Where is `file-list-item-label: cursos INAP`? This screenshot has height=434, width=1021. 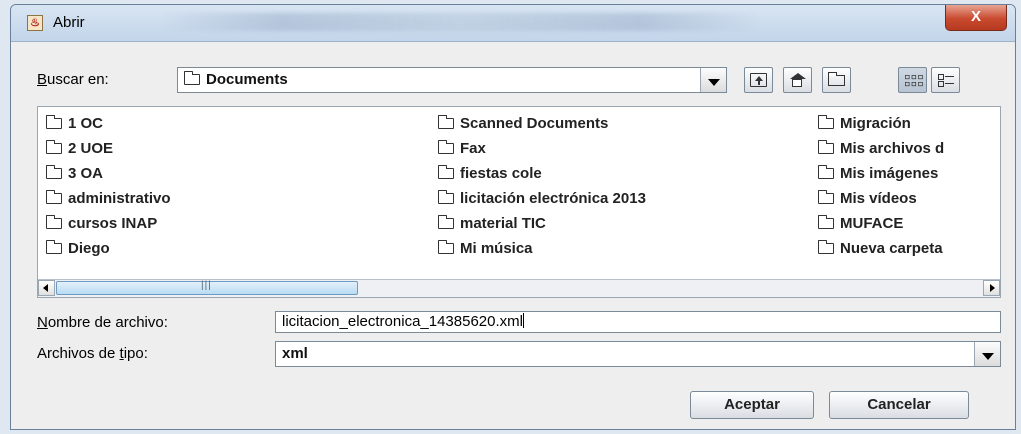 file-list-item-label: cursos INAP is located at coordinates (113, 223).